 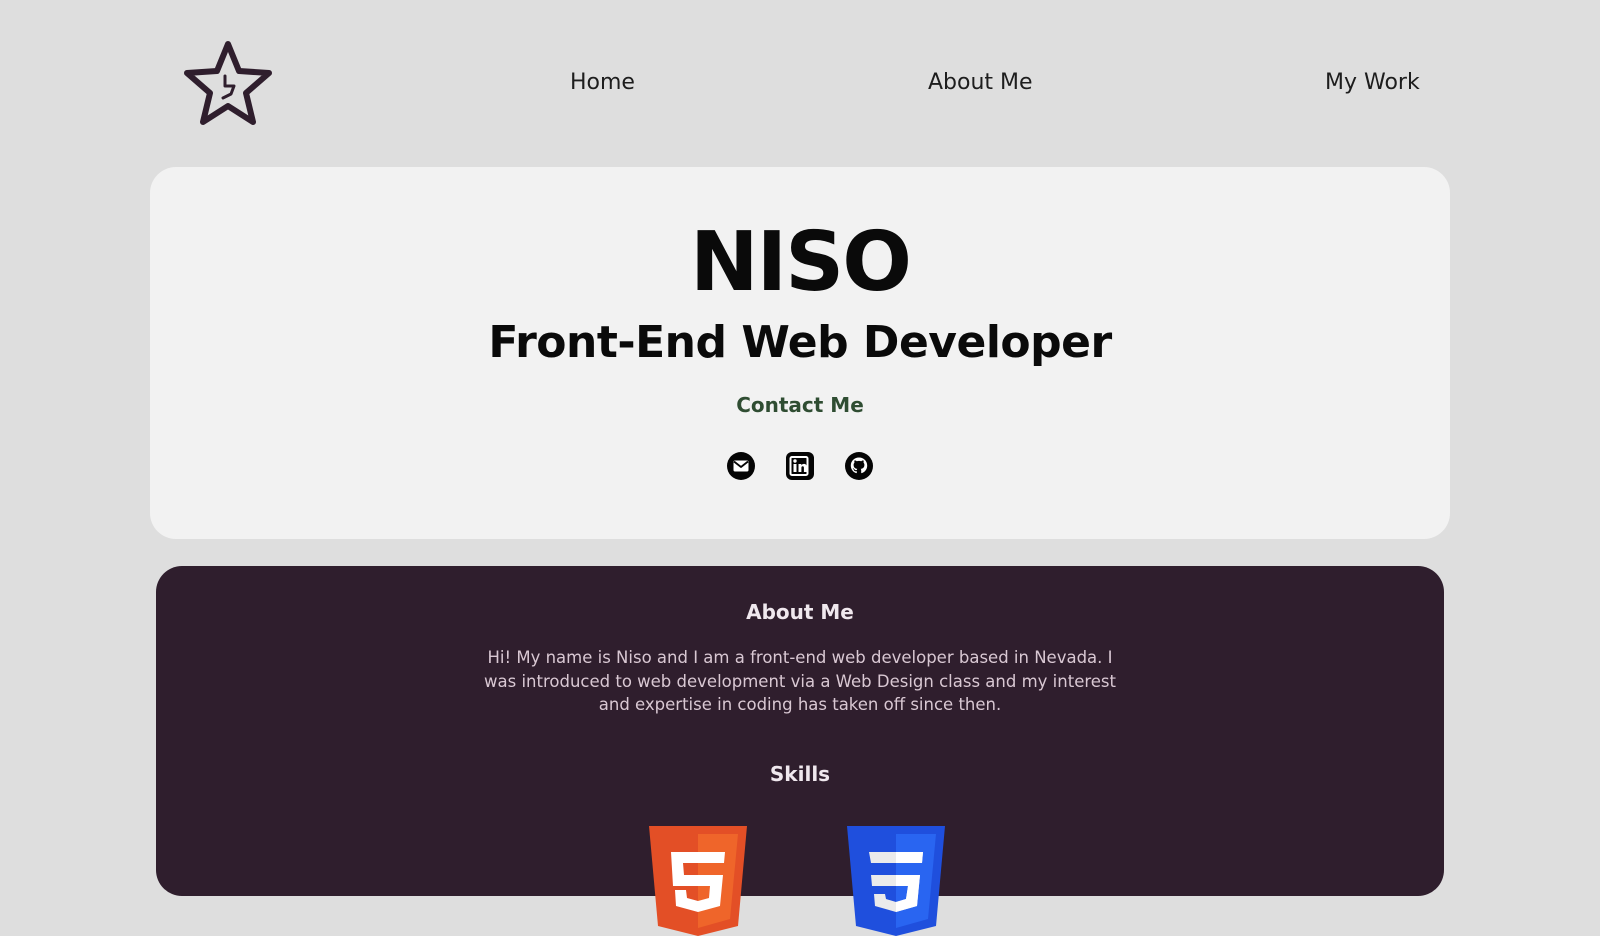 I want to click on star-logo-icon, so click(x=228, y=84).